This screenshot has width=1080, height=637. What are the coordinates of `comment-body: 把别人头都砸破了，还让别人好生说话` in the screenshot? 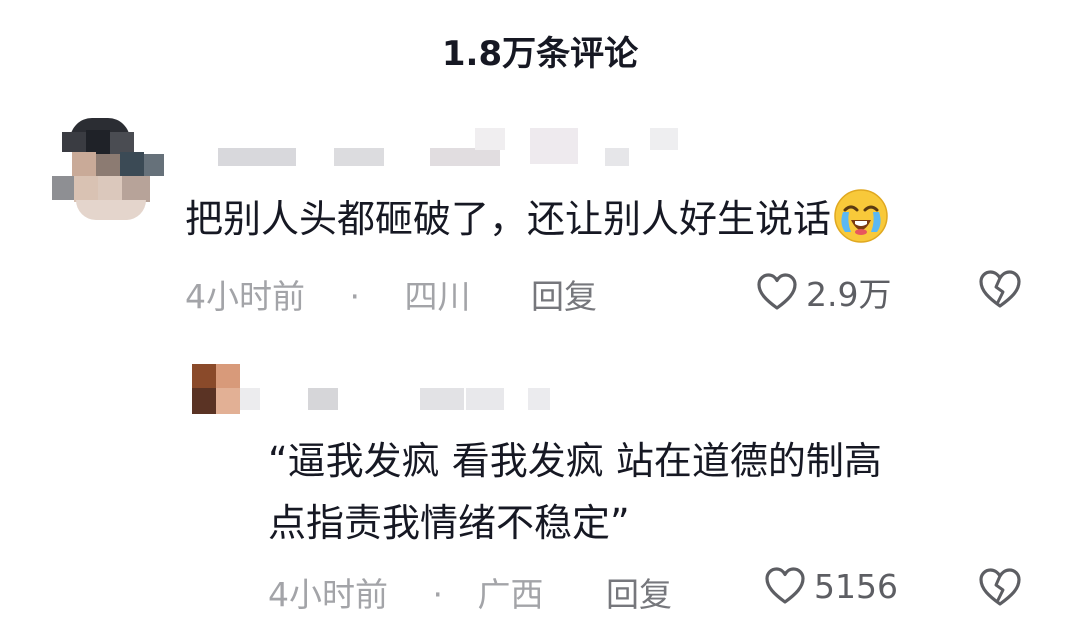 It's located at (537, 218).